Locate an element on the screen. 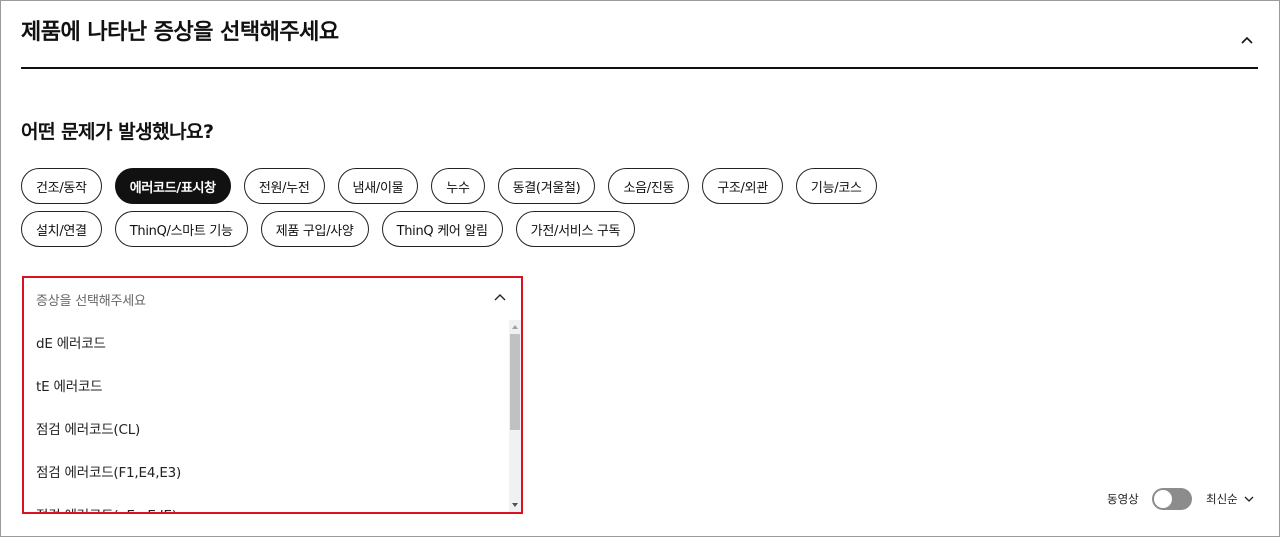 This screenshot has width=1280, height=537. collapse-button is located at coordinates (1247, 40).